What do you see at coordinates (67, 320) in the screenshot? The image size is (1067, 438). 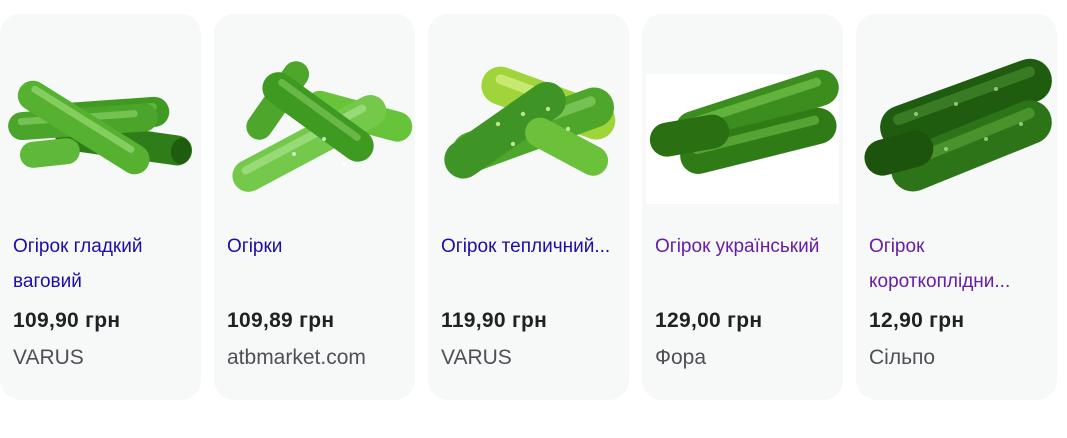 I see `product-price: 109,90 грн` at bounding box center [67, 320].